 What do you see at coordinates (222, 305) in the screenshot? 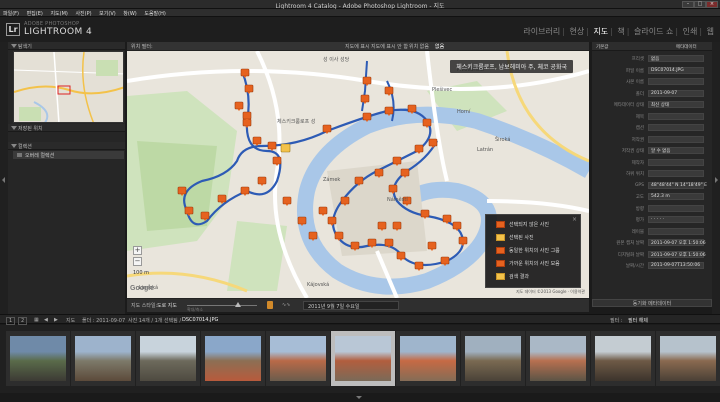
I see `zoom-slider` at bounding box center [222, 305].